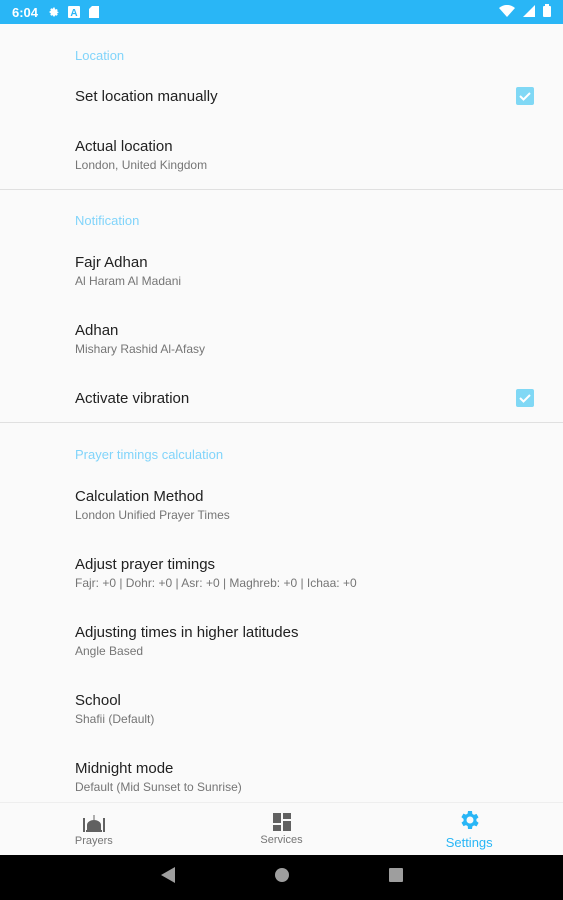  I want to click on section-header-calculation: Prayer timings calculation, so click(149, 454).